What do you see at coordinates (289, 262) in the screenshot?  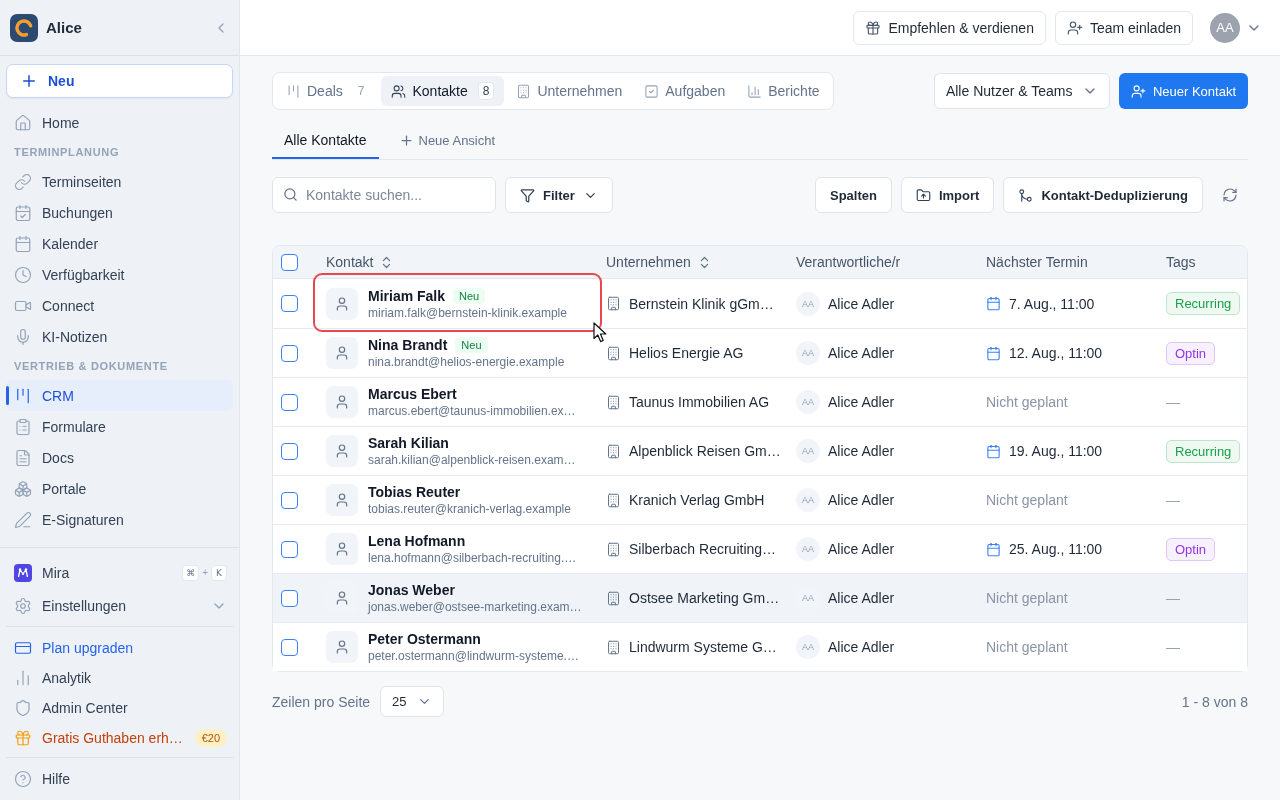 I see `select-all-checkbox` at bounding box center [289, 262].